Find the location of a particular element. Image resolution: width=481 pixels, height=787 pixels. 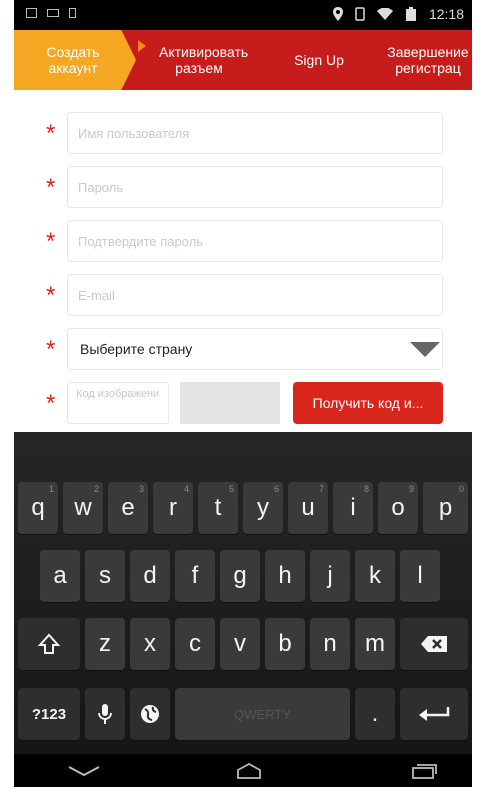

home-icon is located at coordinates (249, 771).